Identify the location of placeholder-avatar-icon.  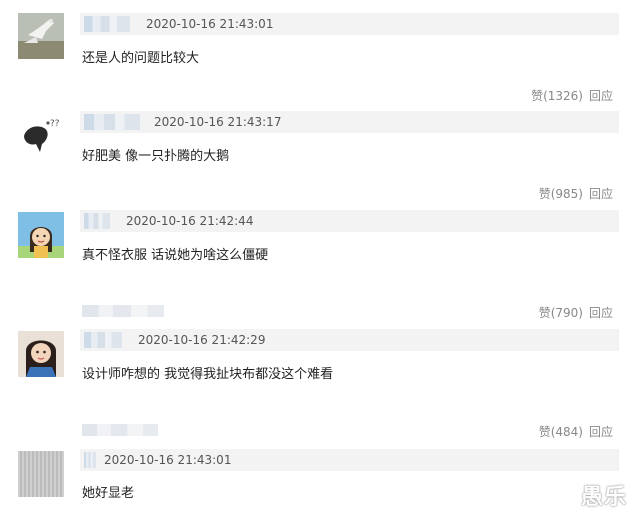
(41, 474).